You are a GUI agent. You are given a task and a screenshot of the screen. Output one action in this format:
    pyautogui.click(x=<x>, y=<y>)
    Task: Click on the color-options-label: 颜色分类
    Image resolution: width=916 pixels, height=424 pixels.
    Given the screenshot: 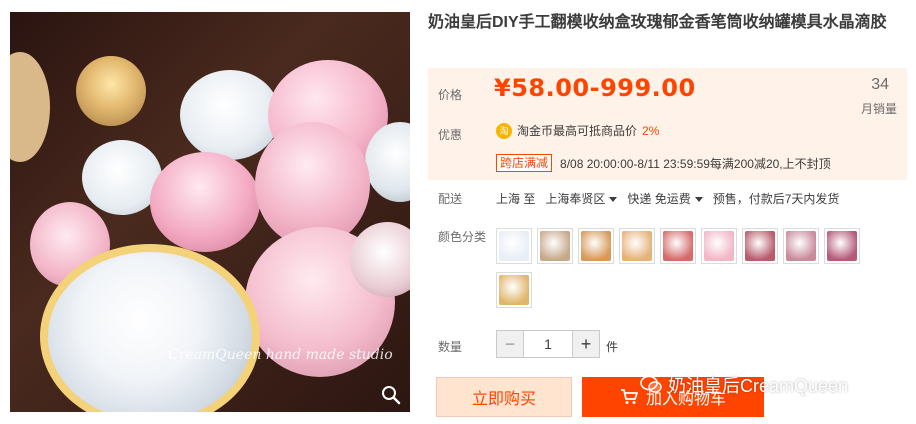 What is the action you would take?
    pyautogui.click(x=462, y=237)
    